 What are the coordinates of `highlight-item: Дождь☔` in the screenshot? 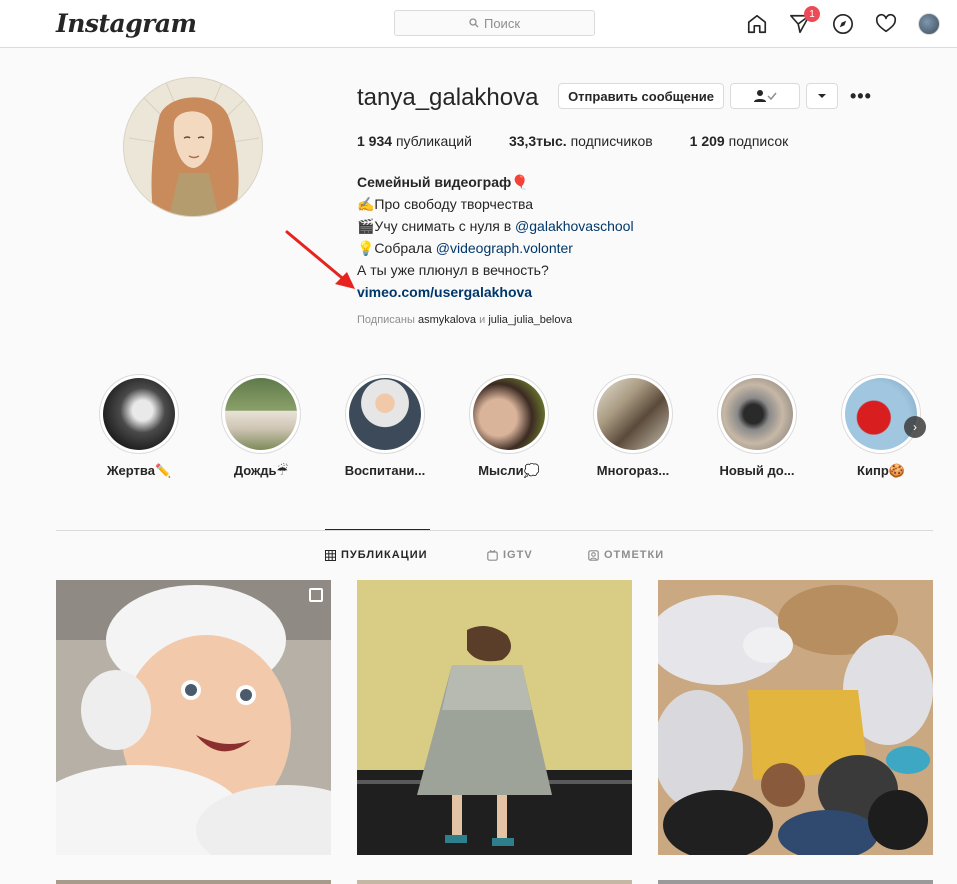 It's located at (261, 426).